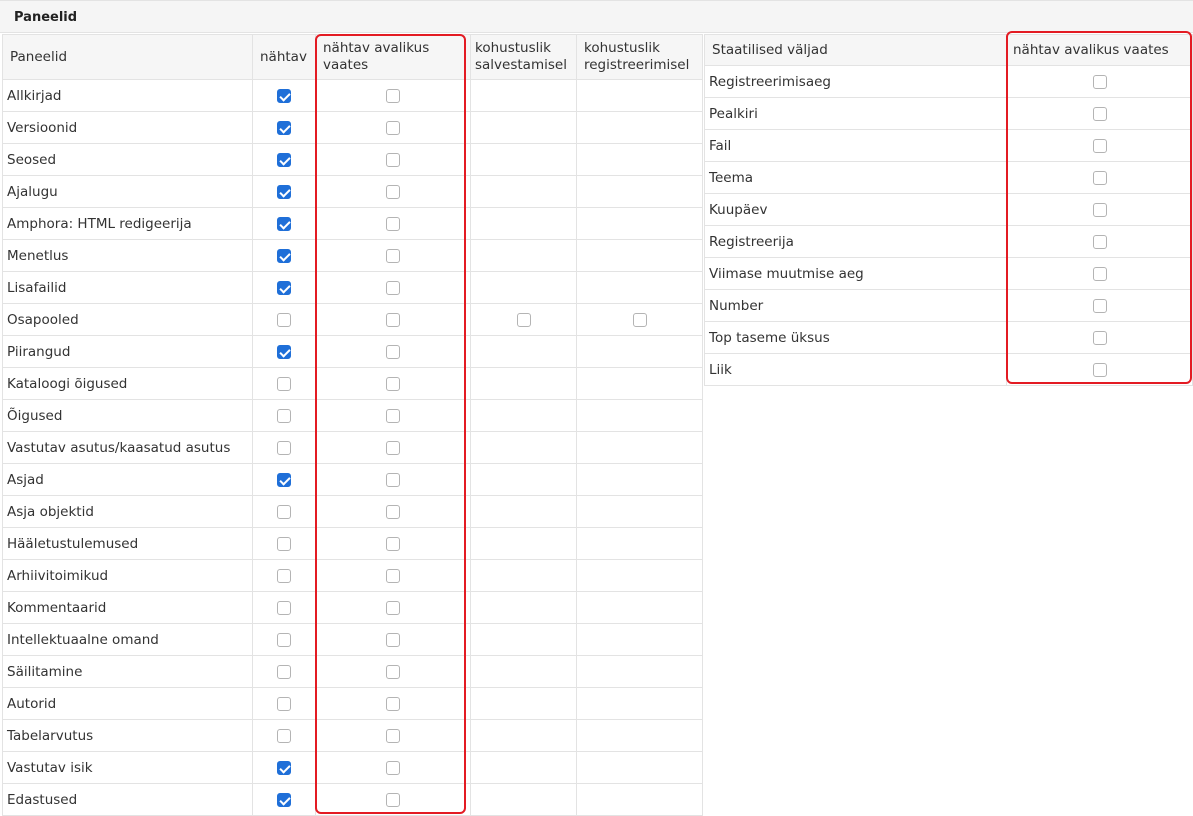 Image resolution: width=1193 pixels, height=816 pixels. I want to click on panel-name: Hääletustulemused, so click(73, 543).